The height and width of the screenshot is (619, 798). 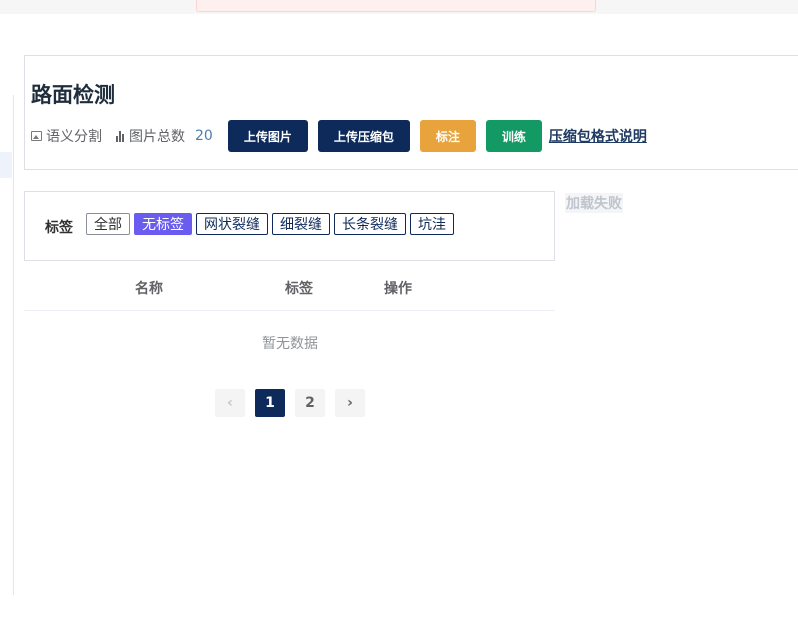 I want to click on chevron-right-icon: ›, so click(x=350, y=403).